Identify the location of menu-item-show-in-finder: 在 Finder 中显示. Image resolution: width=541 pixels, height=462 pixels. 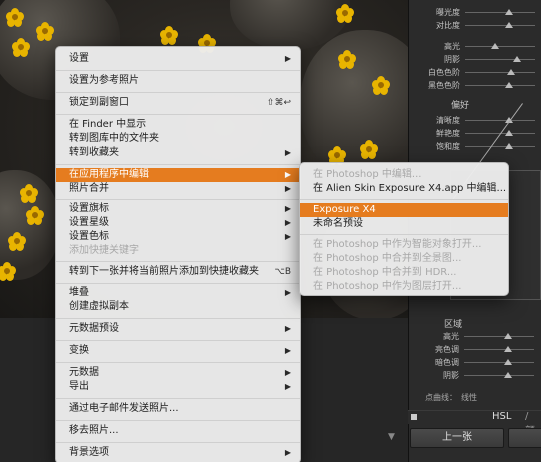
(178, 125).